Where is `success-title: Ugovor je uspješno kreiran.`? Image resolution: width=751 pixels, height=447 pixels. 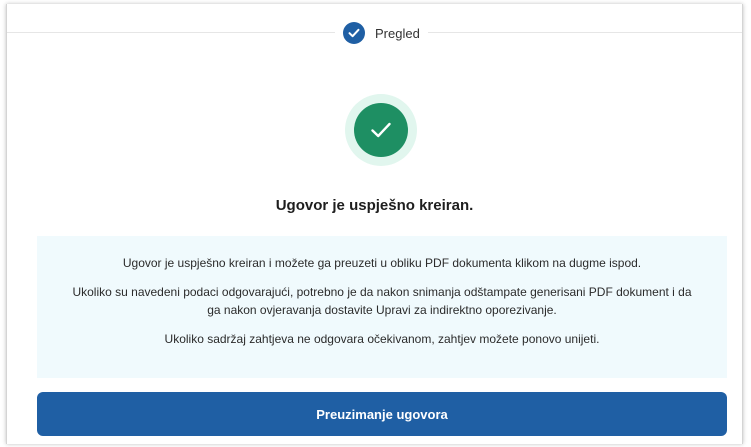 success-title: Ugovor je uspješno kreiran. is located at coordinates (374, 205).